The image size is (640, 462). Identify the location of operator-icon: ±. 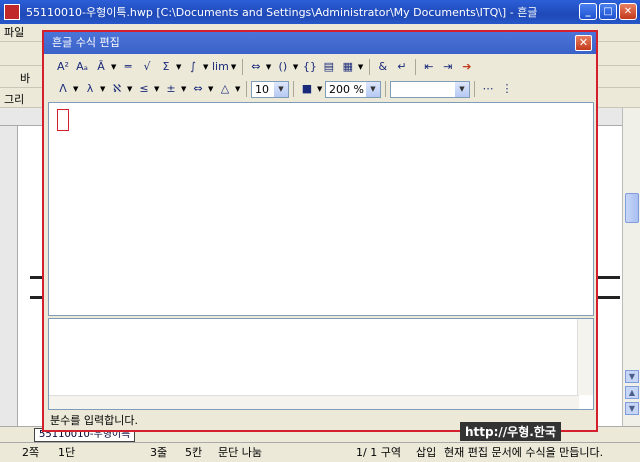
(171, 89).